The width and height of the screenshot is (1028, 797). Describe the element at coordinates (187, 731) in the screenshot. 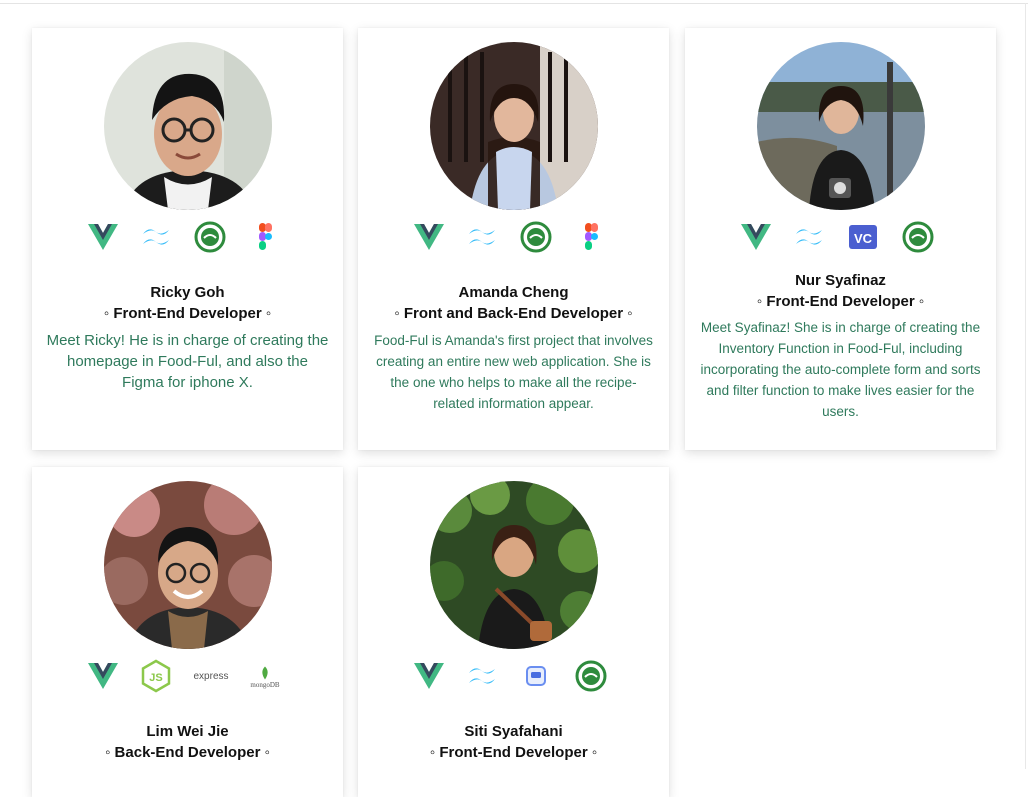

I see `member-name: Lim Wei Jie` at that location.